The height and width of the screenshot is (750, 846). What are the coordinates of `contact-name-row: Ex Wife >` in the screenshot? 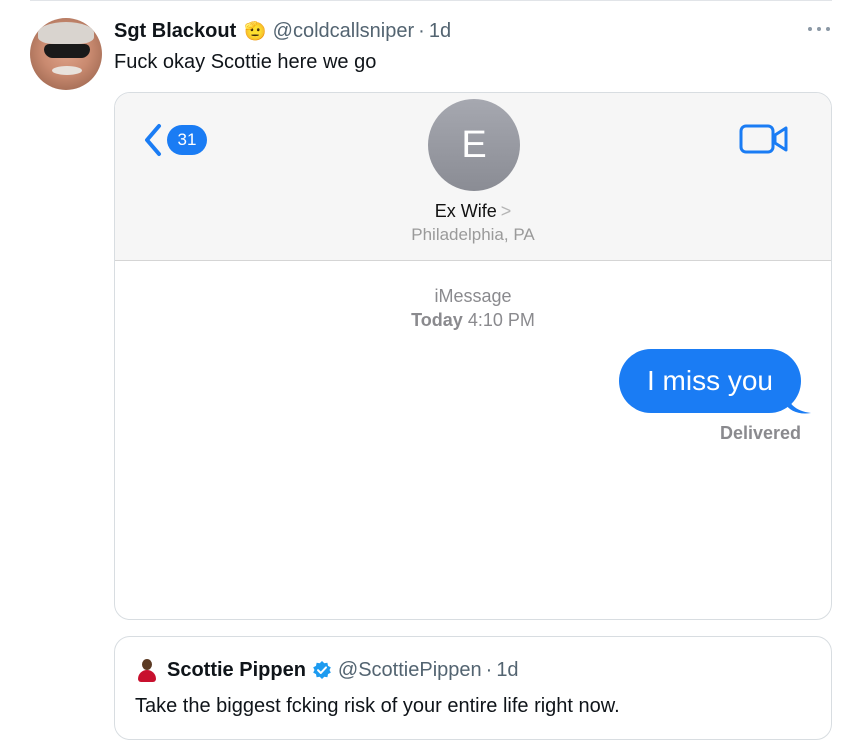 It's located at (473, 211).